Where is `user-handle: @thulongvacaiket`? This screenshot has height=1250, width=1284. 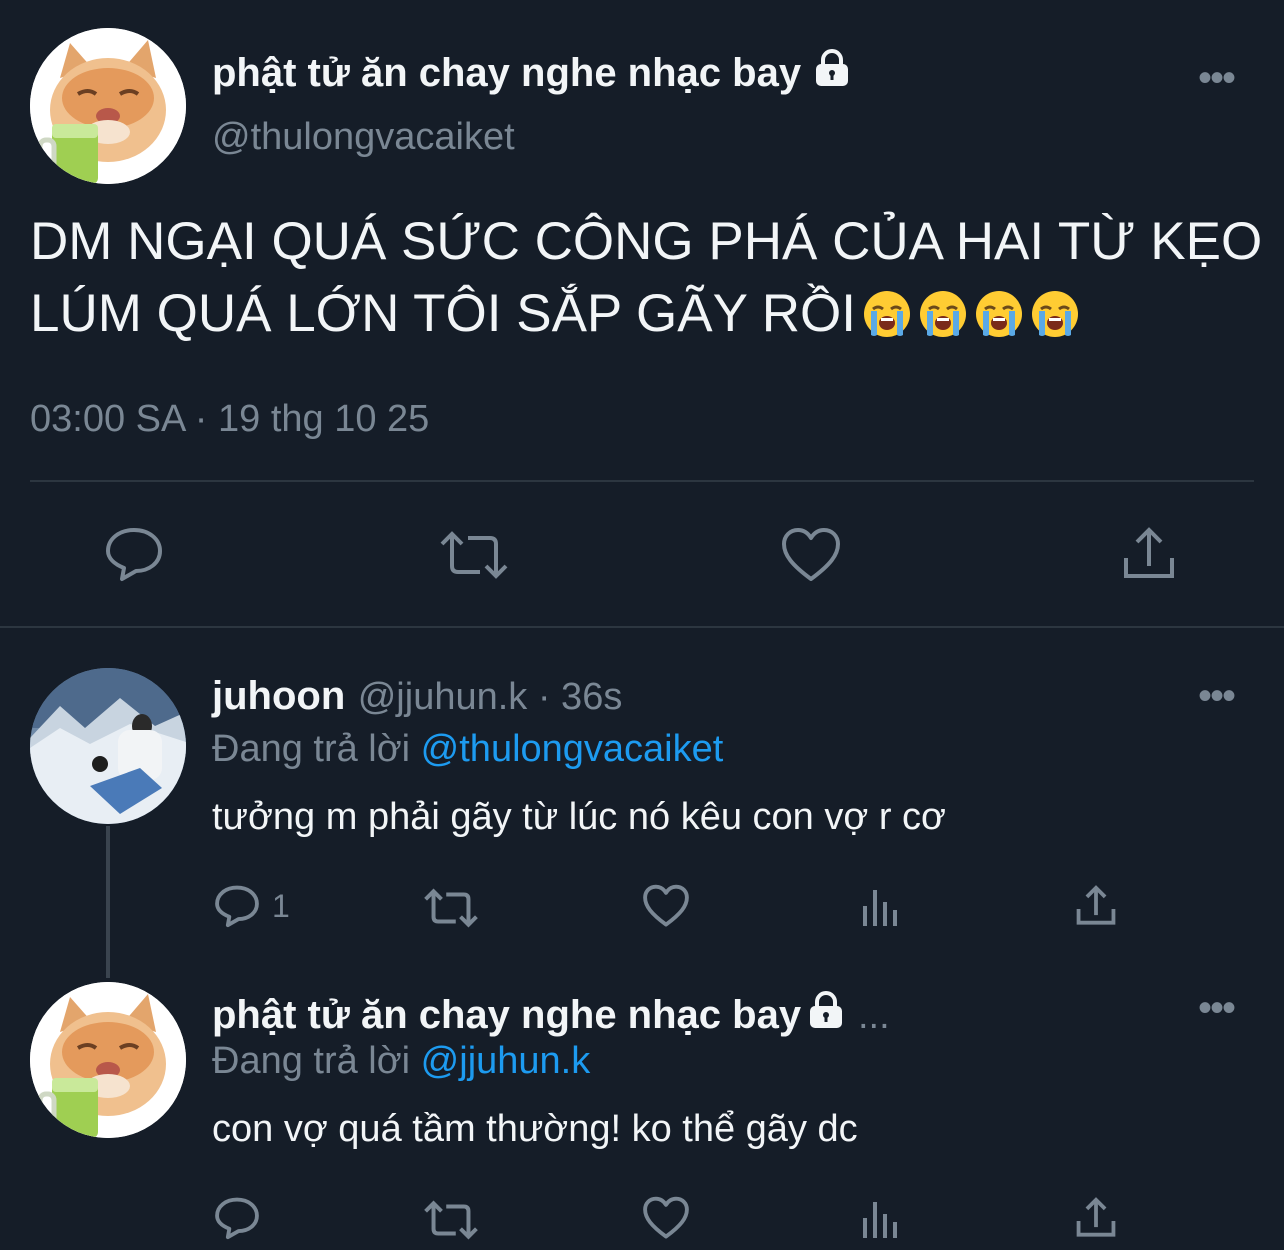
user-handle: @thulongvacaiket is located at coordinates (363, 137).